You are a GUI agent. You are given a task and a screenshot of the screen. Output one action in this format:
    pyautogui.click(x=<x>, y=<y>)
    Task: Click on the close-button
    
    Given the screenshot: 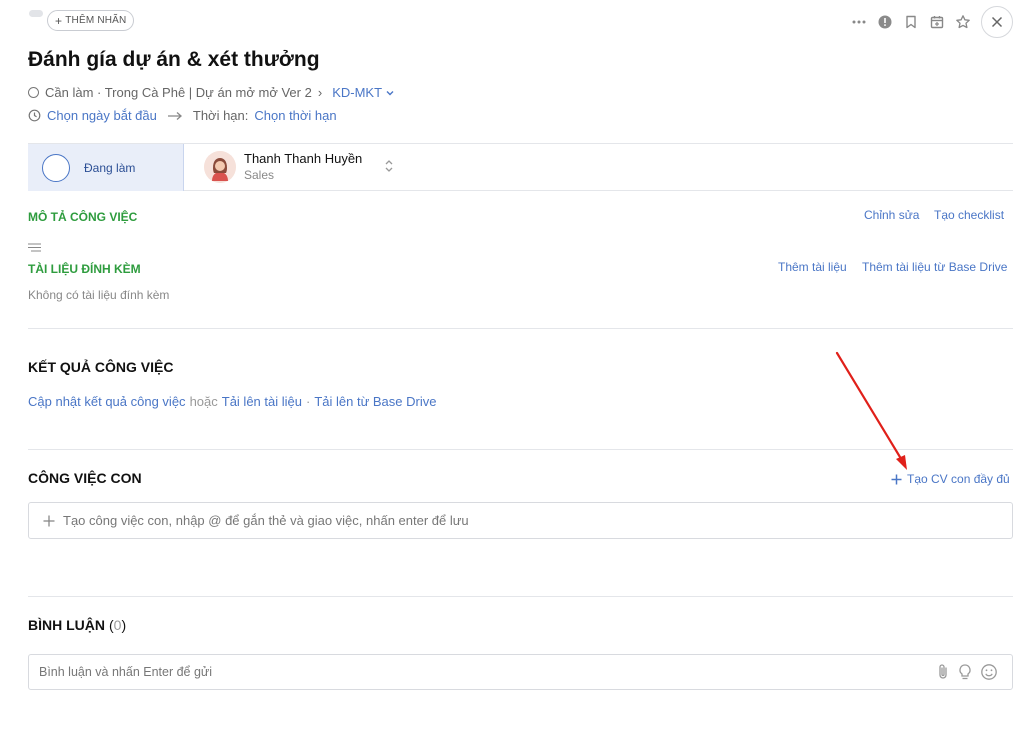 What is the action you would take?
    pyautogui.click(x=997, y=22)
    